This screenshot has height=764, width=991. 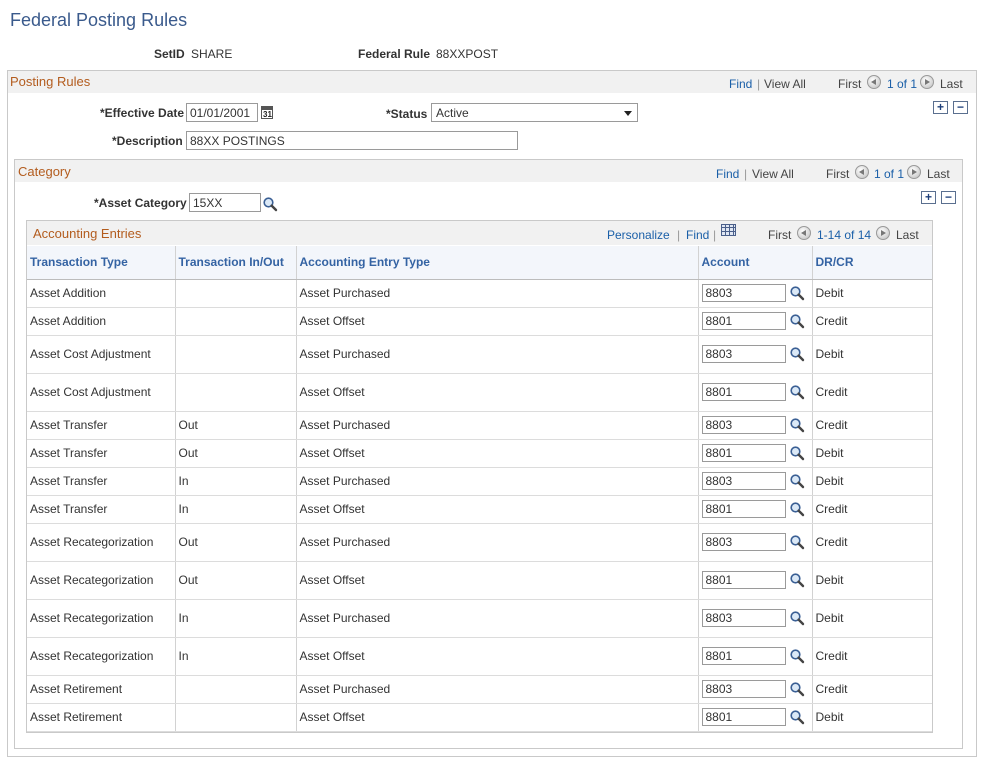 I want to click on accounting-entries-title: Accounting Entries, so click(x=87, y=233).